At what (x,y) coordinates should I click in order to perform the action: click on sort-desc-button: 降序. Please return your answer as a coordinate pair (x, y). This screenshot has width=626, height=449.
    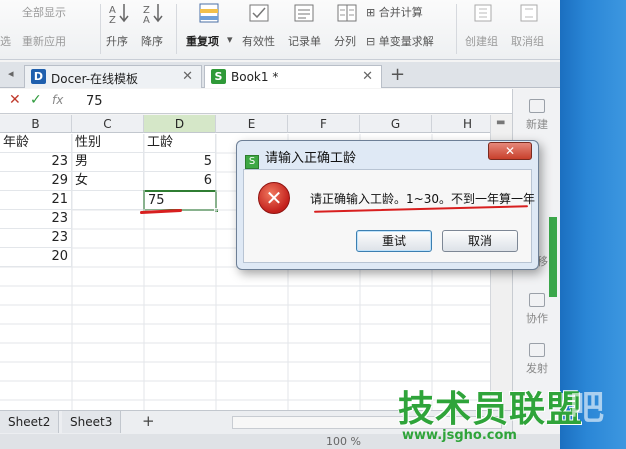
    Looking at the image, I should click on (152, 41).